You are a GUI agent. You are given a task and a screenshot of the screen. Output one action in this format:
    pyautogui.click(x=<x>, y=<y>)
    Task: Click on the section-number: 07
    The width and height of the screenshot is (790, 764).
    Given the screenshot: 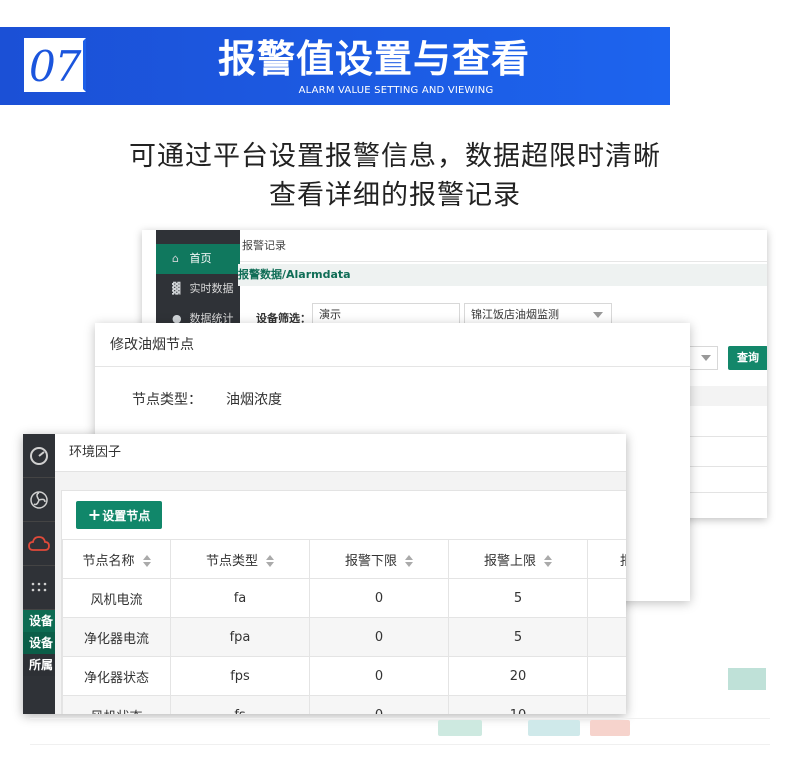 What is the action you would take?
    pyautogui.click(x=55, y=66)
    